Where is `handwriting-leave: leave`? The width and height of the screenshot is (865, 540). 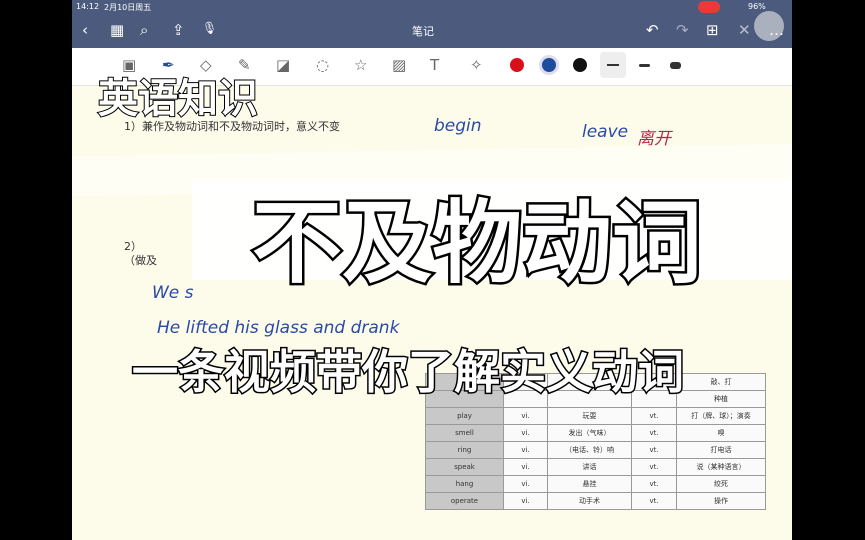
handwriting-leave: leave is located at coordinates (605, 132).